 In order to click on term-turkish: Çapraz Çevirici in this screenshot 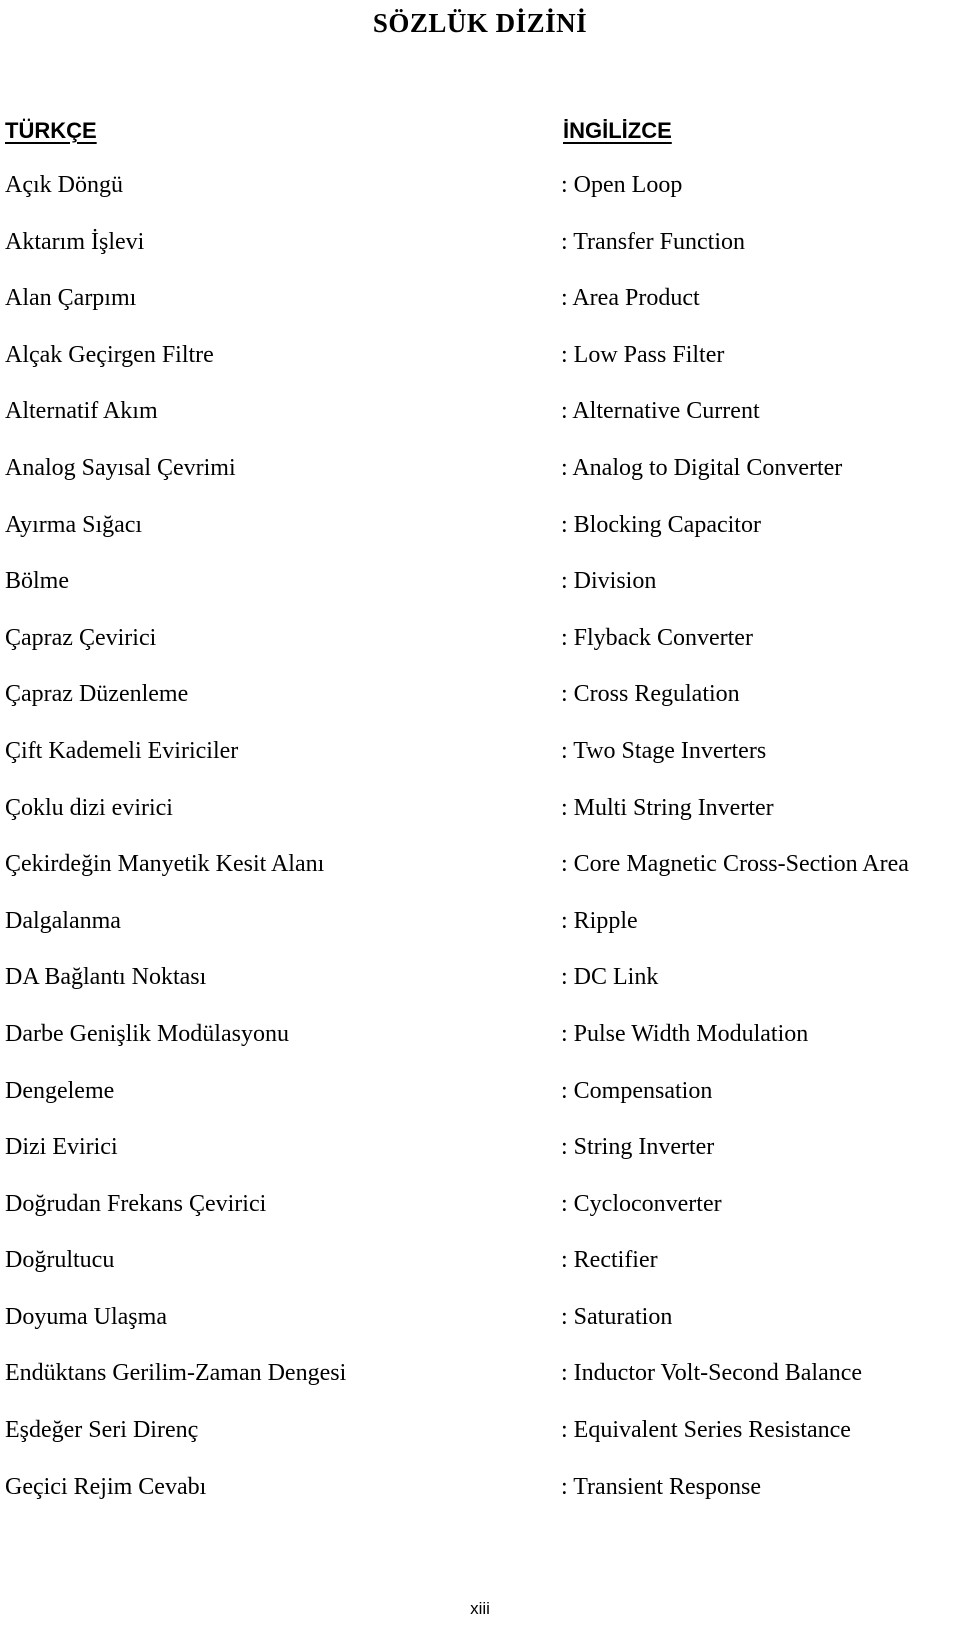, I will do `click(81, 637)`.